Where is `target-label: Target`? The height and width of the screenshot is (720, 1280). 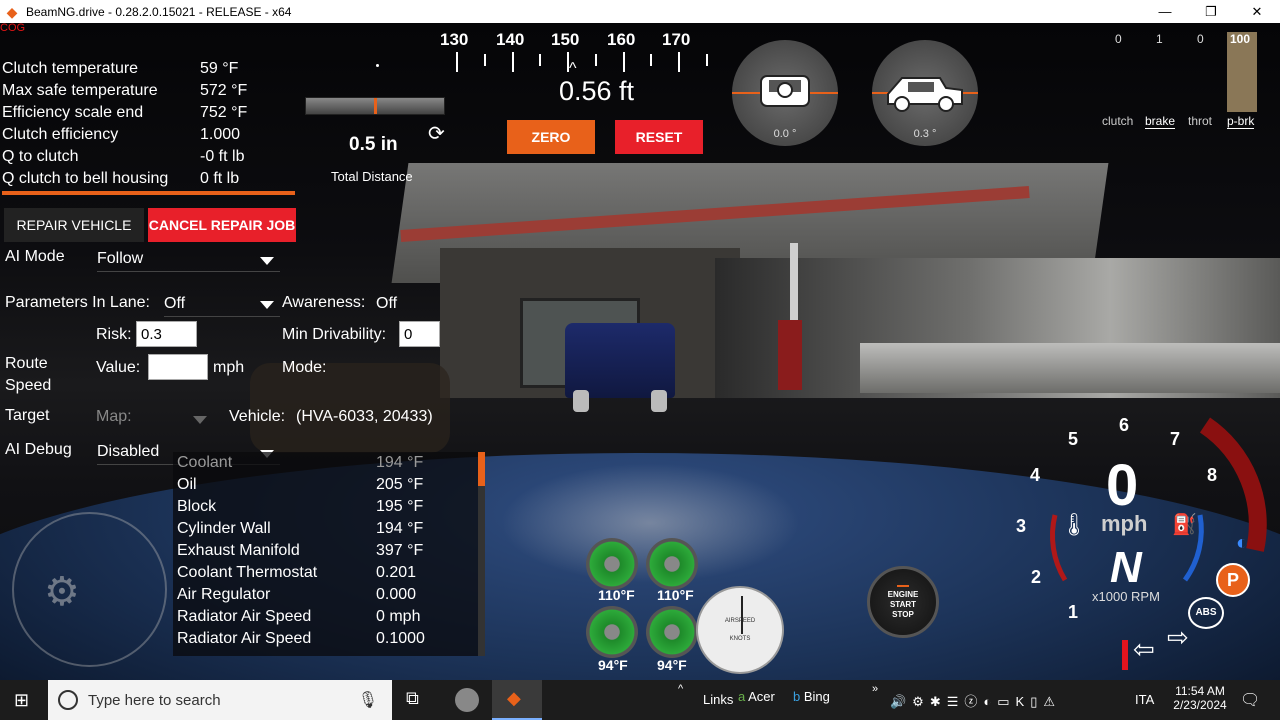 target-label: Target is located at coordinates (27, 415).